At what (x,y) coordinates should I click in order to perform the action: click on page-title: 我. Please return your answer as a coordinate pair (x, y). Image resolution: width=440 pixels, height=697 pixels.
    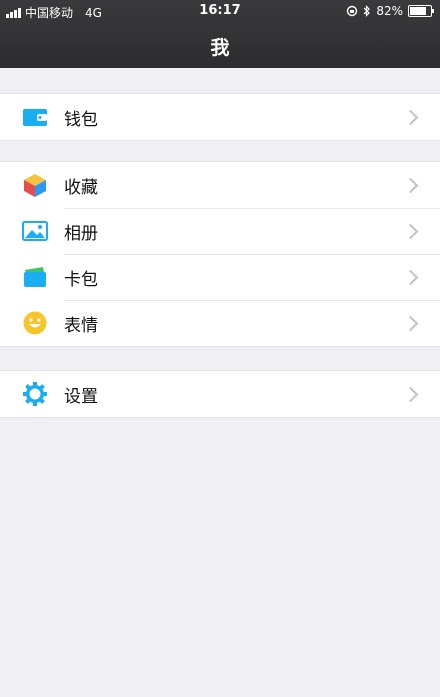
    Looking at the image, I should click on (220, 48).